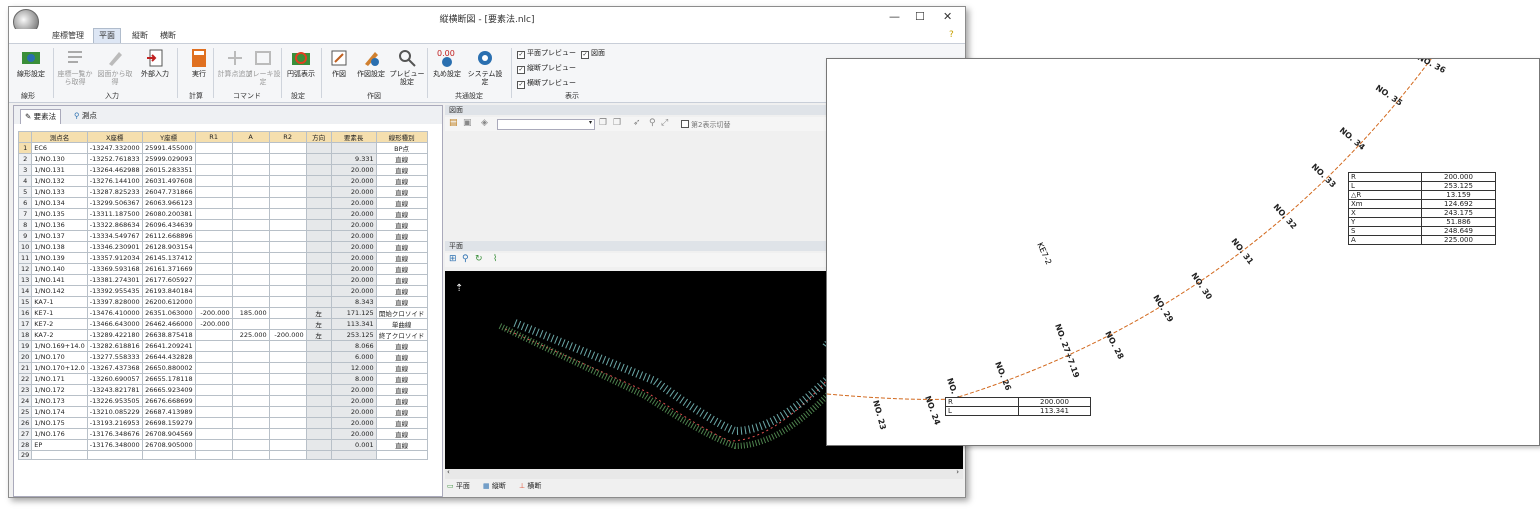 The height and width of the screenshot is (512, 1540). What do you see at coordinates (168, 368) in the screenshot?
I see `table-cell: 26650.880002` at bounding box center [168, 368].